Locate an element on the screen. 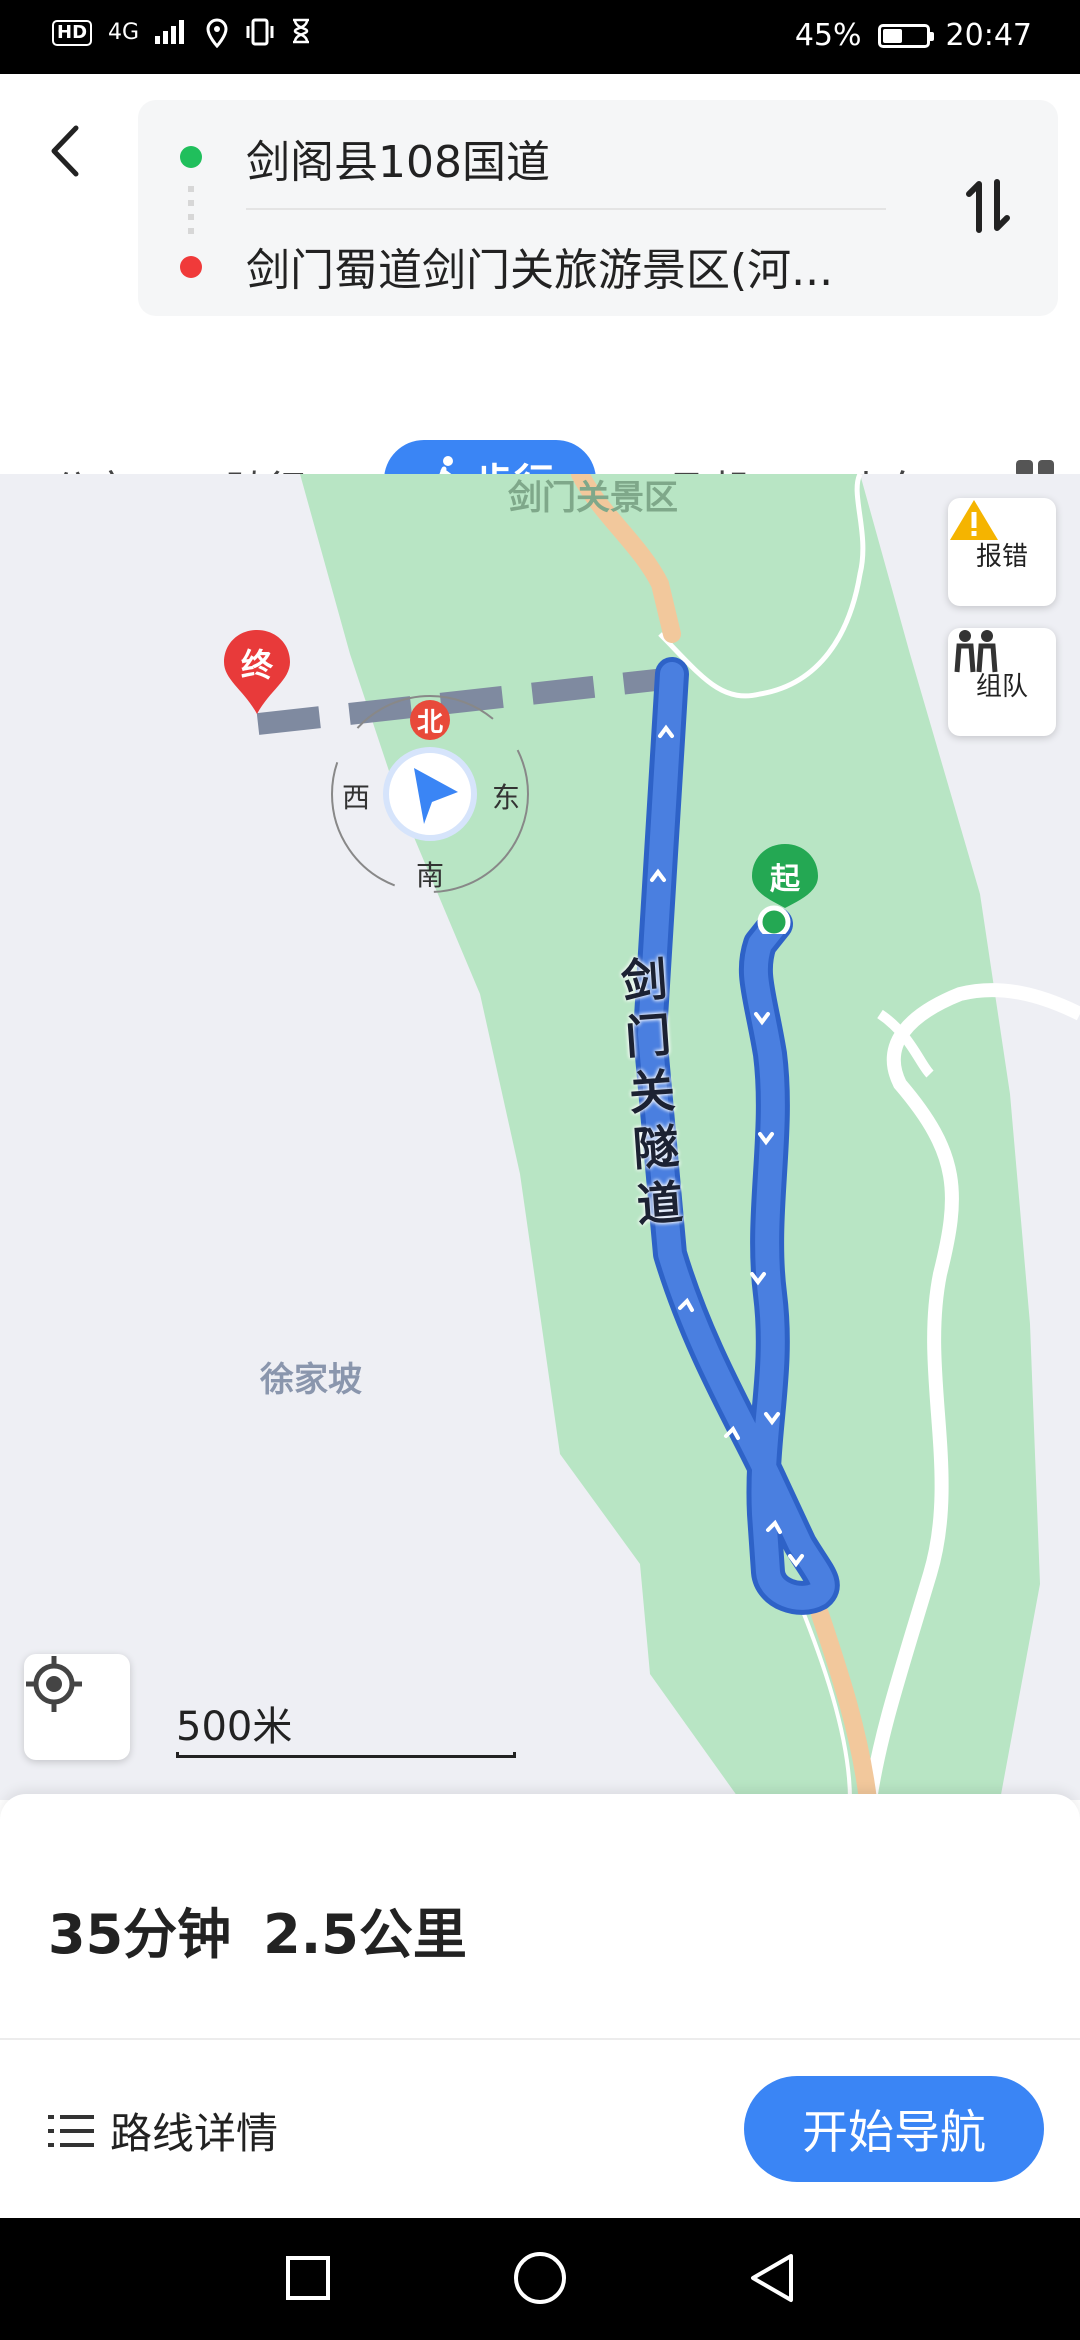  battery-icon is located at coordinates (905, 35).